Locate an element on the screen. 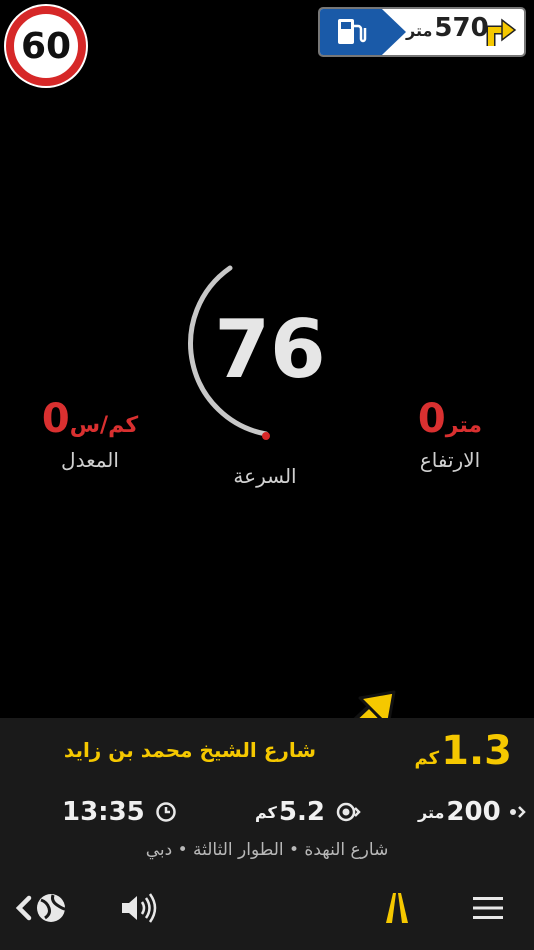  average-speed-label: المعدل is located at coordinates (90, 460).